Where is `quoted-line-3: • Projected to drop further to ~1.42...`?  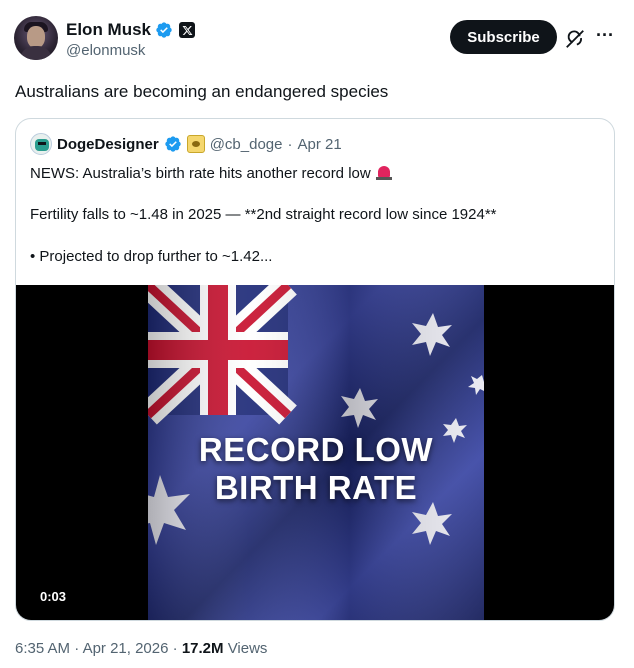
quoted-line-3: • Projected to drop further to ~1.42... is located at coordinates (151, 256).